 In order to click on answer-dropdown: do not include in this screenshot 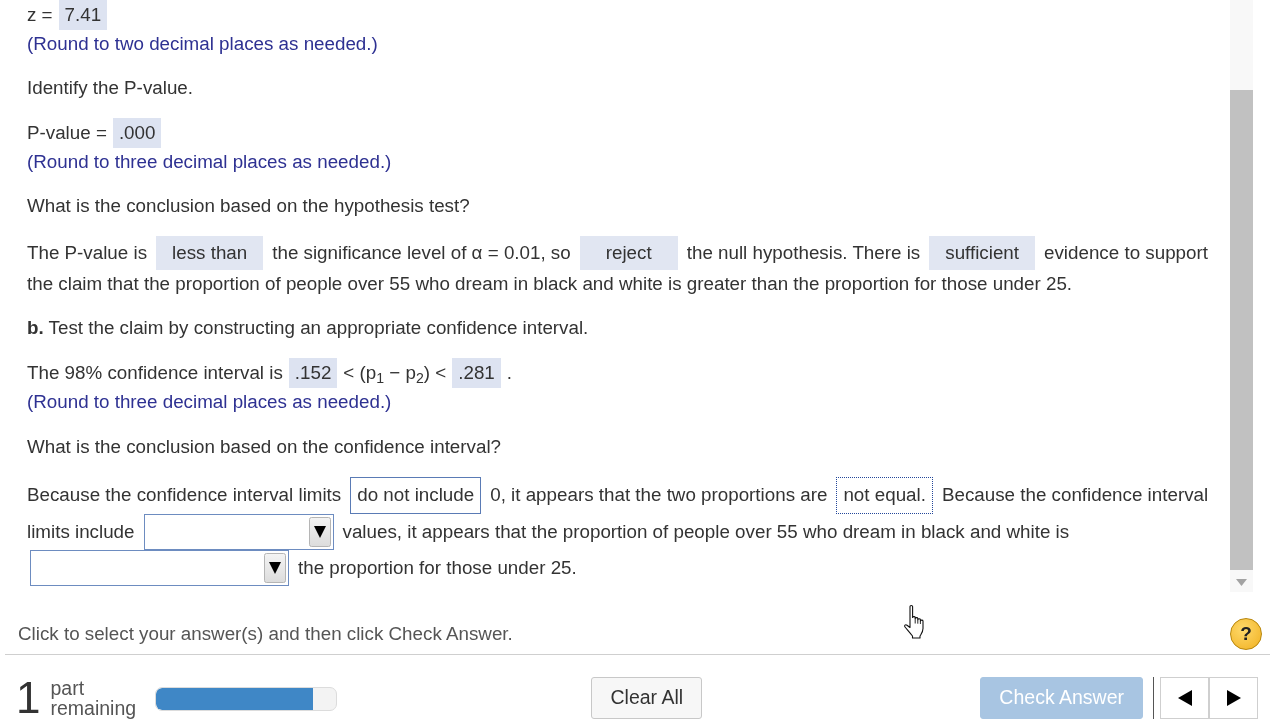, I will do `click(416, 495)`.